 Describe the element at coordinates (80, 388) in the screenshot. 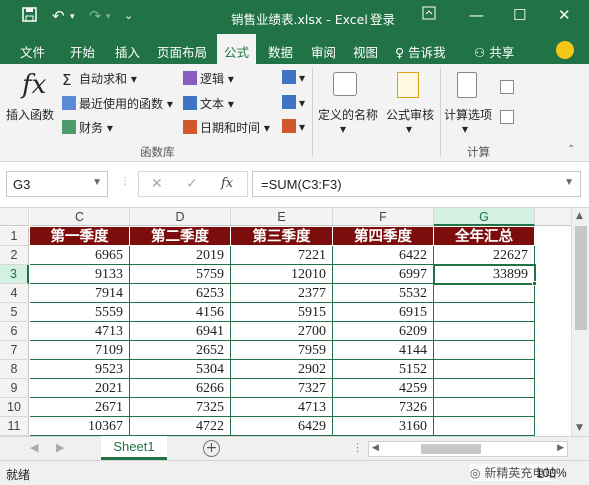

I see `table-cell: 2021` at that location.